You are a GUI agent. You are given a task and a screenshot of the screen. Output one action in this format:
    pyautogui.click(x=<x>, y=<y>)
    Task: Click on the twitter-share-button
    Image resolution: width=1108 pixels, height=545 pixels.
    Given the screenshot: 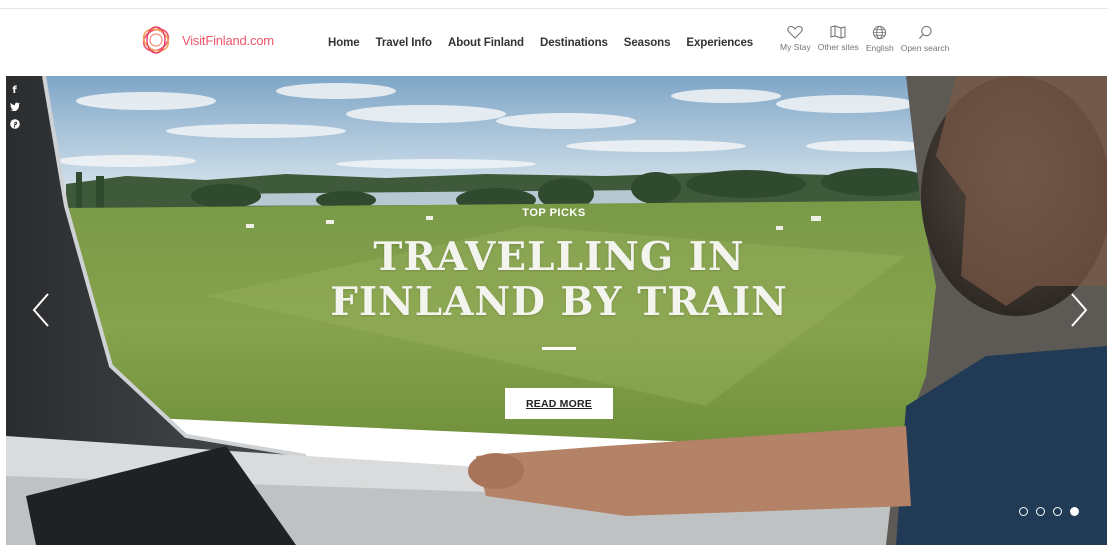 What is the action you would take?
    pyautogui.click(x=14, y=109)
    